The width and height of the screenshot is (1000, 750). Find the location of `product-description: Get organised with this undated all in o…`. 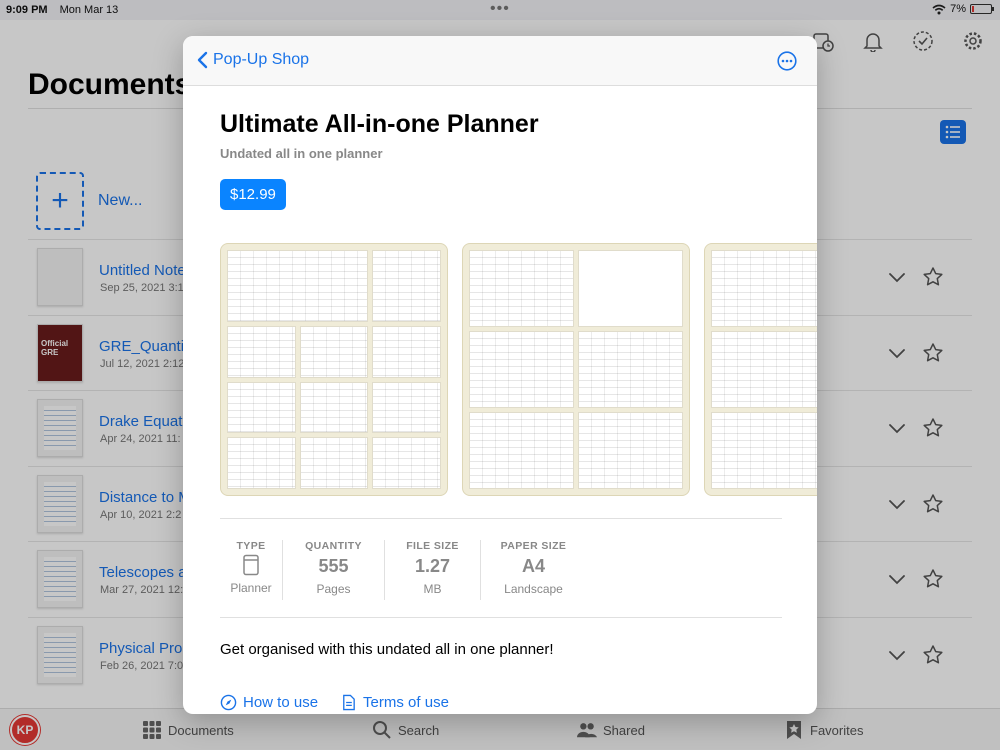

product-description: Get organised with this undated all in o… is located at coordinates (387, 649).